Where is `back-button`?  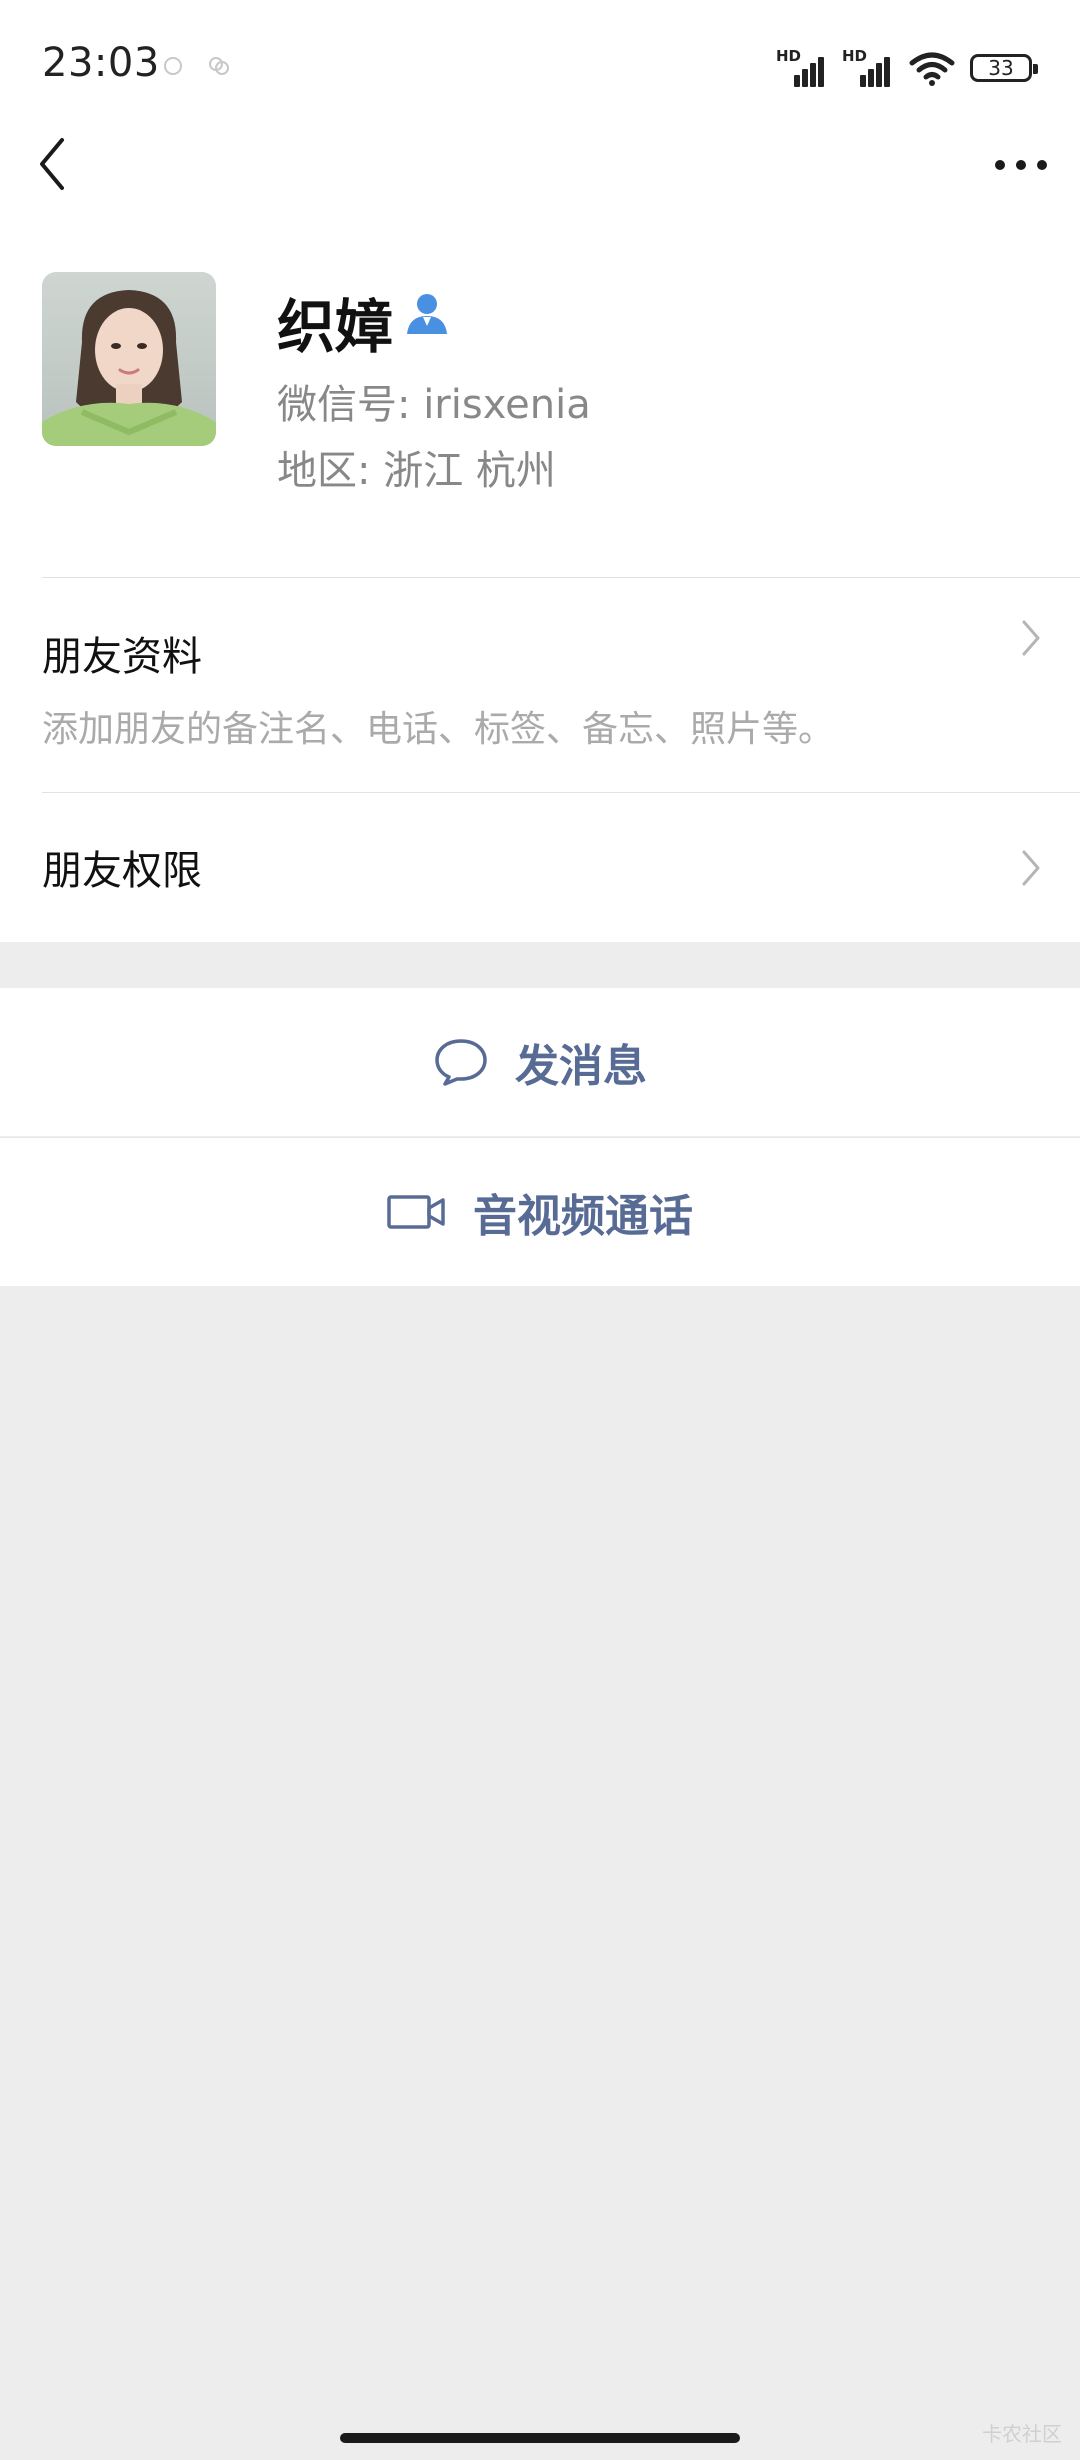
back-button is located at coordinates (55, 164).